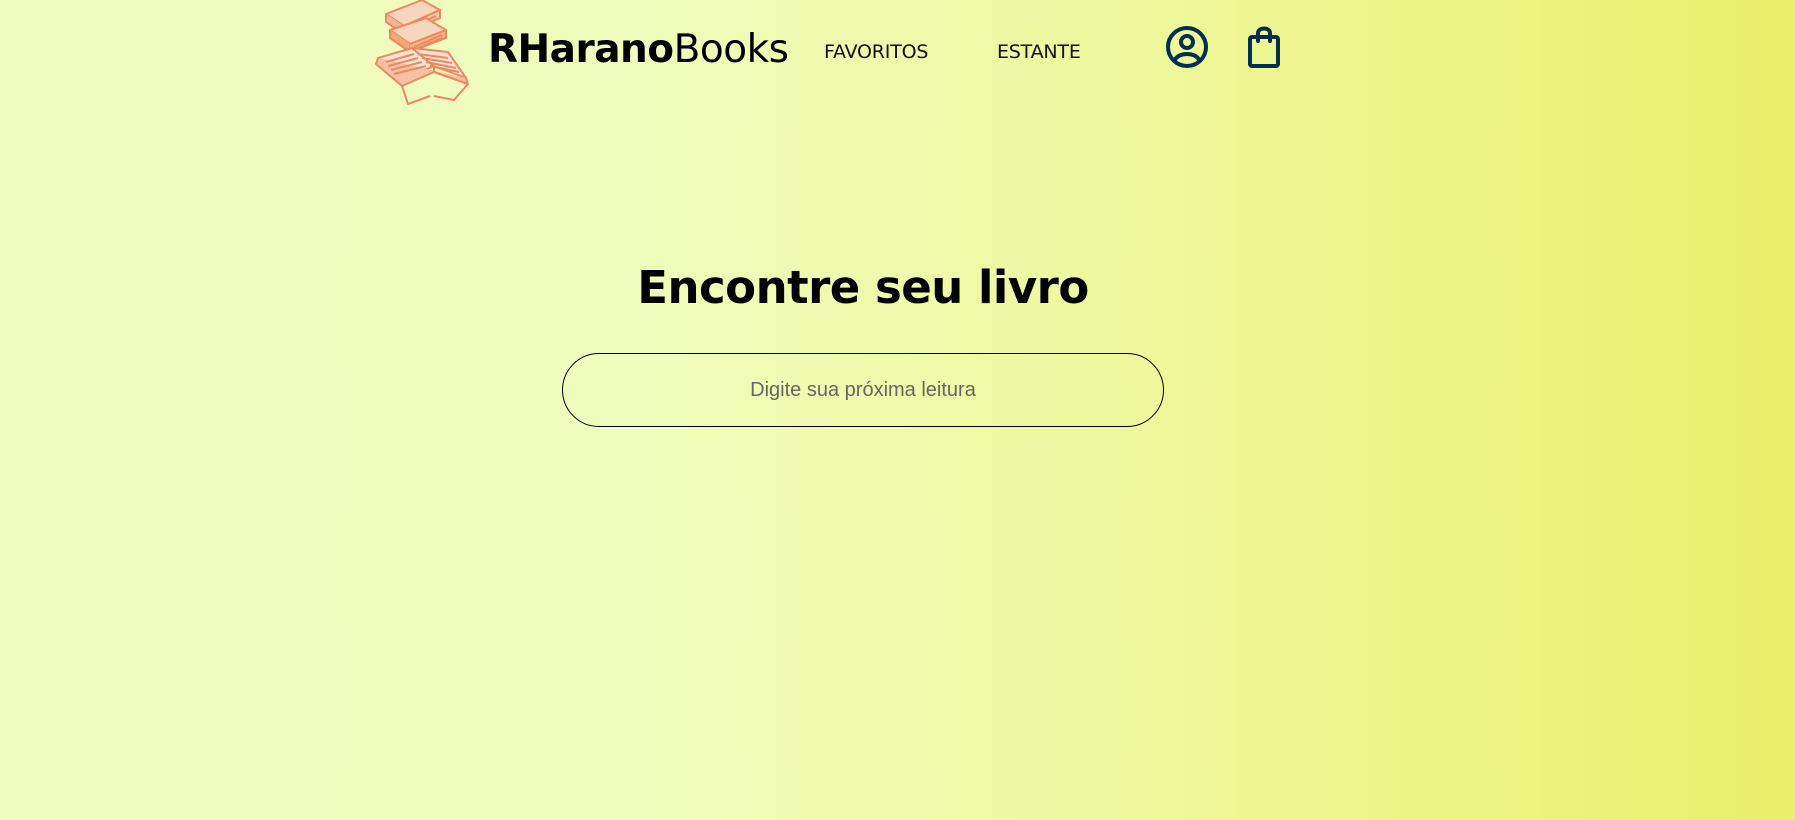 Image resolution: width=1795 pixels, height=820 pixels. I want to click on brand-name-strong: RHarano, so click(581, 49).